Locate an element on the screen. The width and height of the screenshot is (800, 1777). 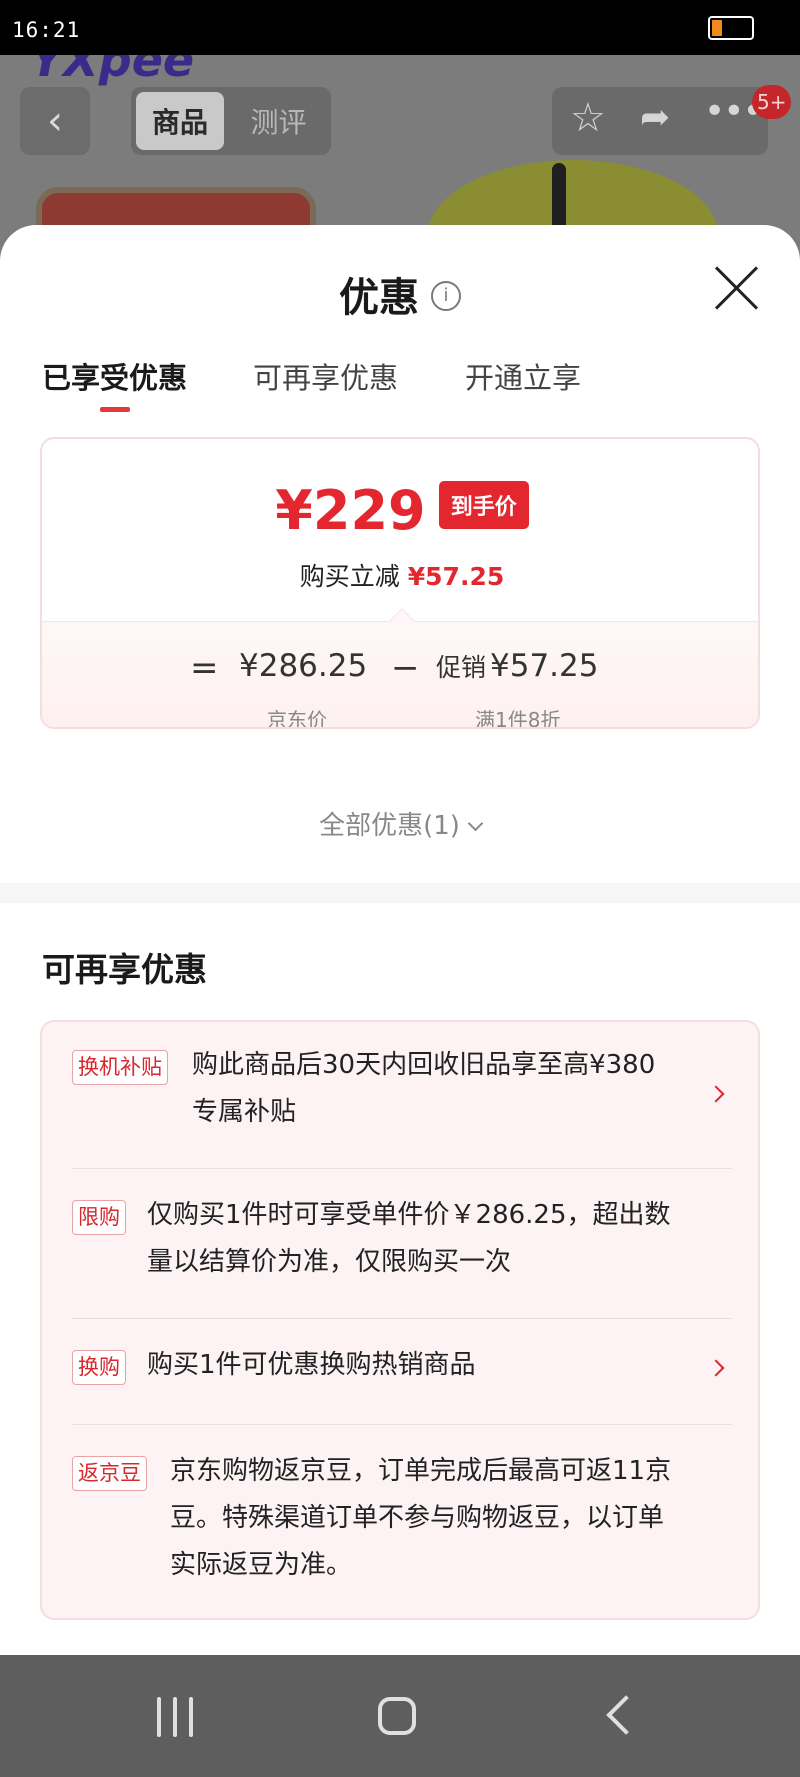
final-price-row: ¥229 到手价 is located at coordinates (400, 510).